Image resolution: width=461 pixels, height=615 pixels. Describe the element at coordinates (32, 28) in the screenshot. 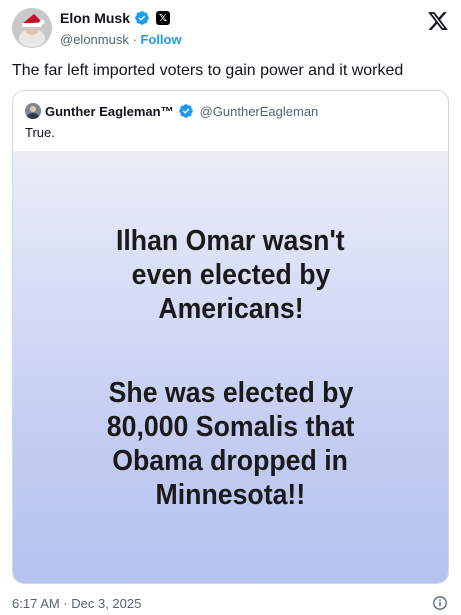

I see `author-avatar` at that location.